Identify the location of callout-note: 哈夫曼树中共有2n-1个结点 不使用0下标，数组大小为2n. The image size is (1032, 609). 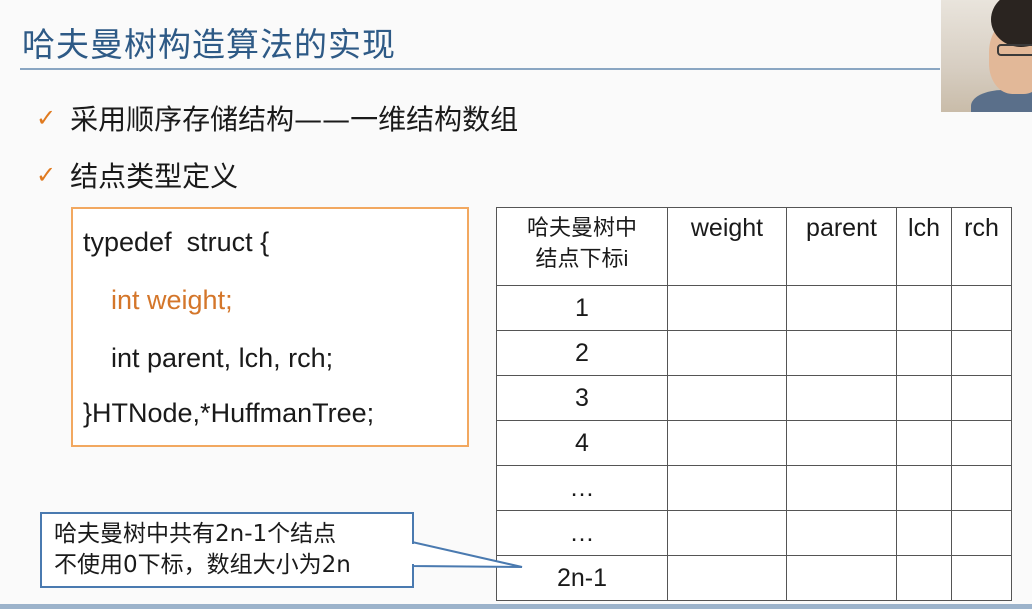
(227, 550).